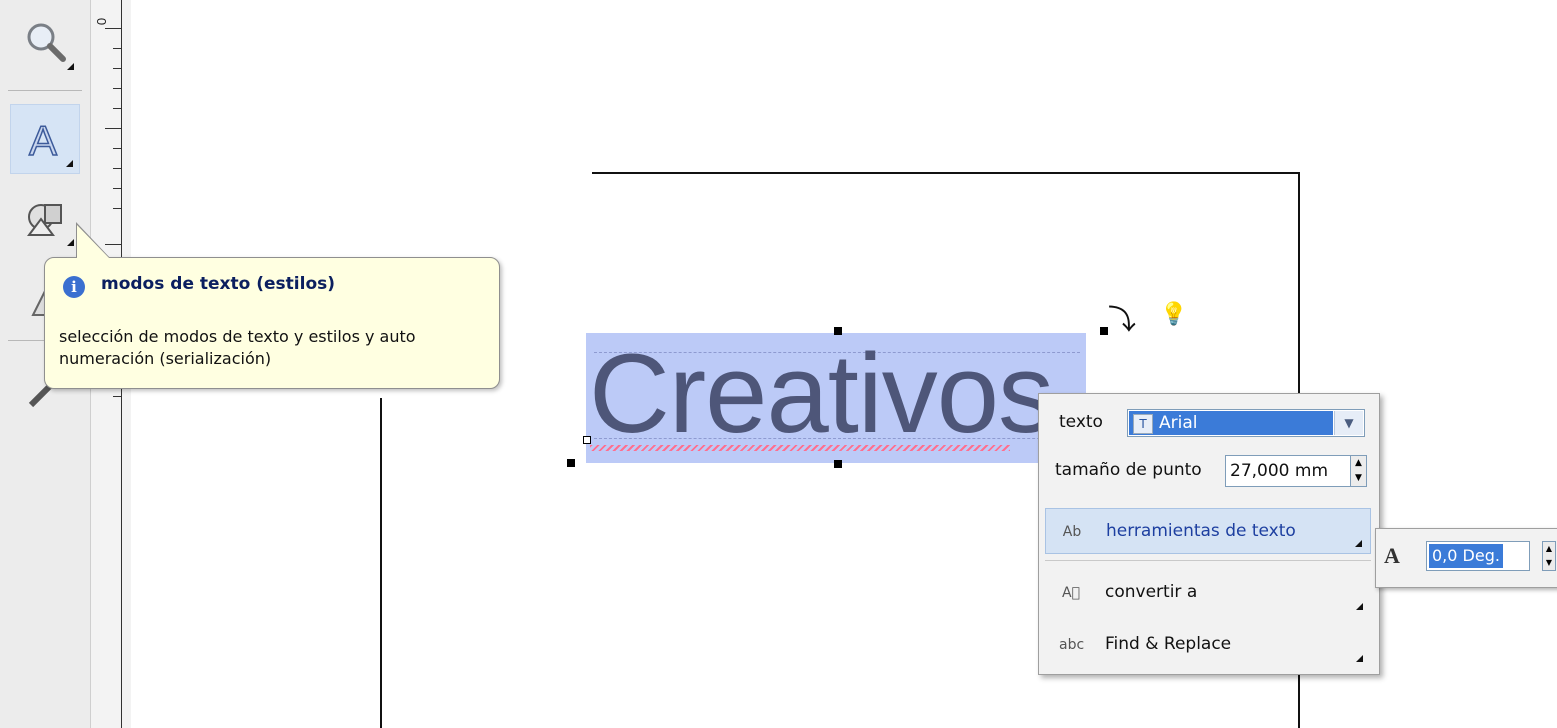 This screenshot has width=1557, height=728. What do you see at coordinates (102, 21) in the screenshot?
I see `ruler-zero-label: 0` at bounding box center [102, 21].